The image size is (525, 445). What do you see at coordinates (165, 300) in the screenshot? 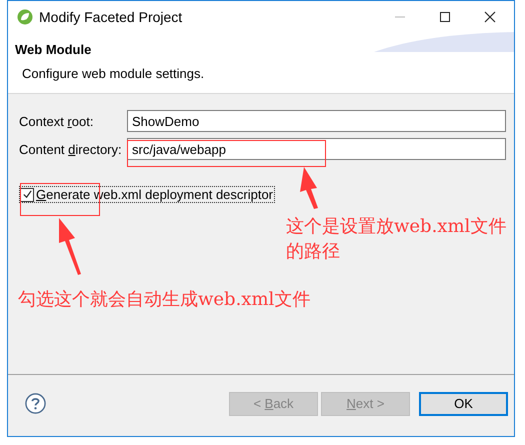
I see `annotation-note: 勾选这个就会自动生成web.xml文件` at bounding box center [165, 300].